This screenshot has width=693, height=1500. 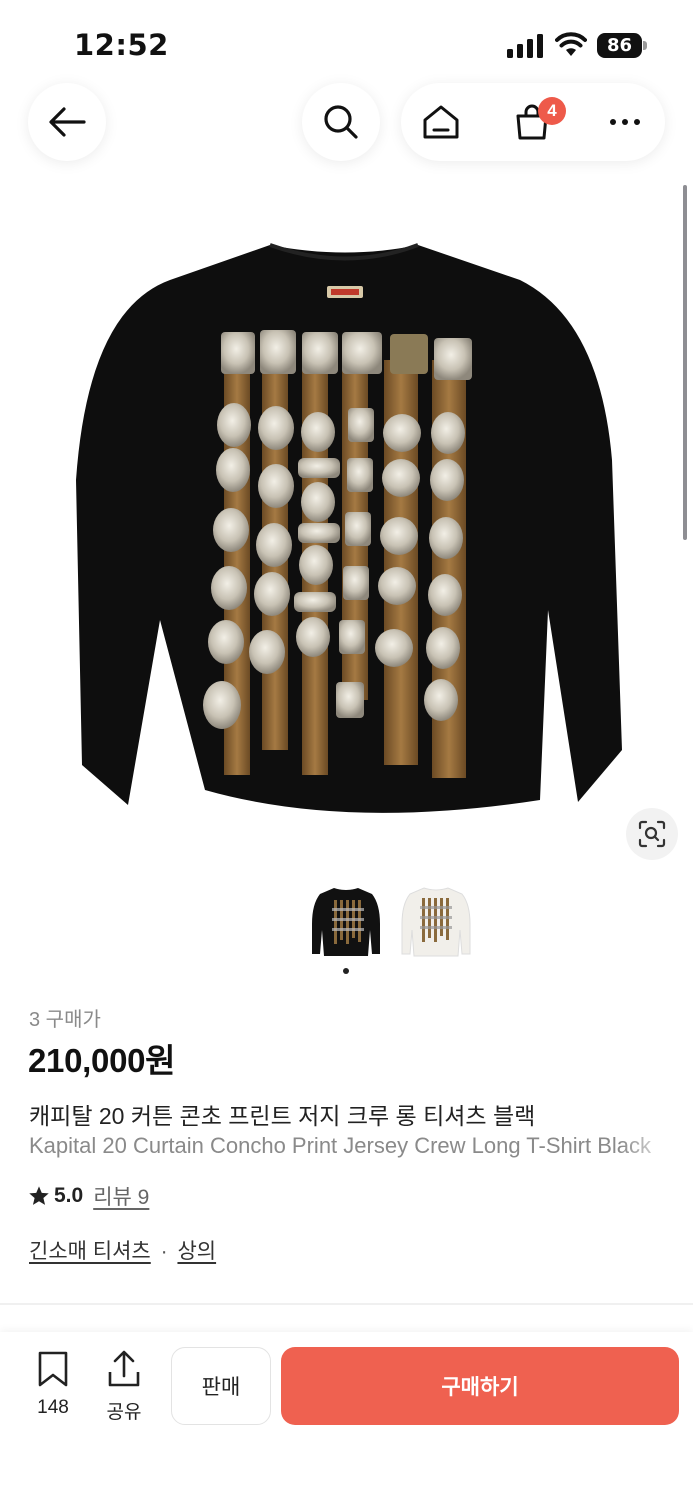 I want to click on category-link-long-sleeve: 긴소매 티셔츠, so click(x=90, y=1251).